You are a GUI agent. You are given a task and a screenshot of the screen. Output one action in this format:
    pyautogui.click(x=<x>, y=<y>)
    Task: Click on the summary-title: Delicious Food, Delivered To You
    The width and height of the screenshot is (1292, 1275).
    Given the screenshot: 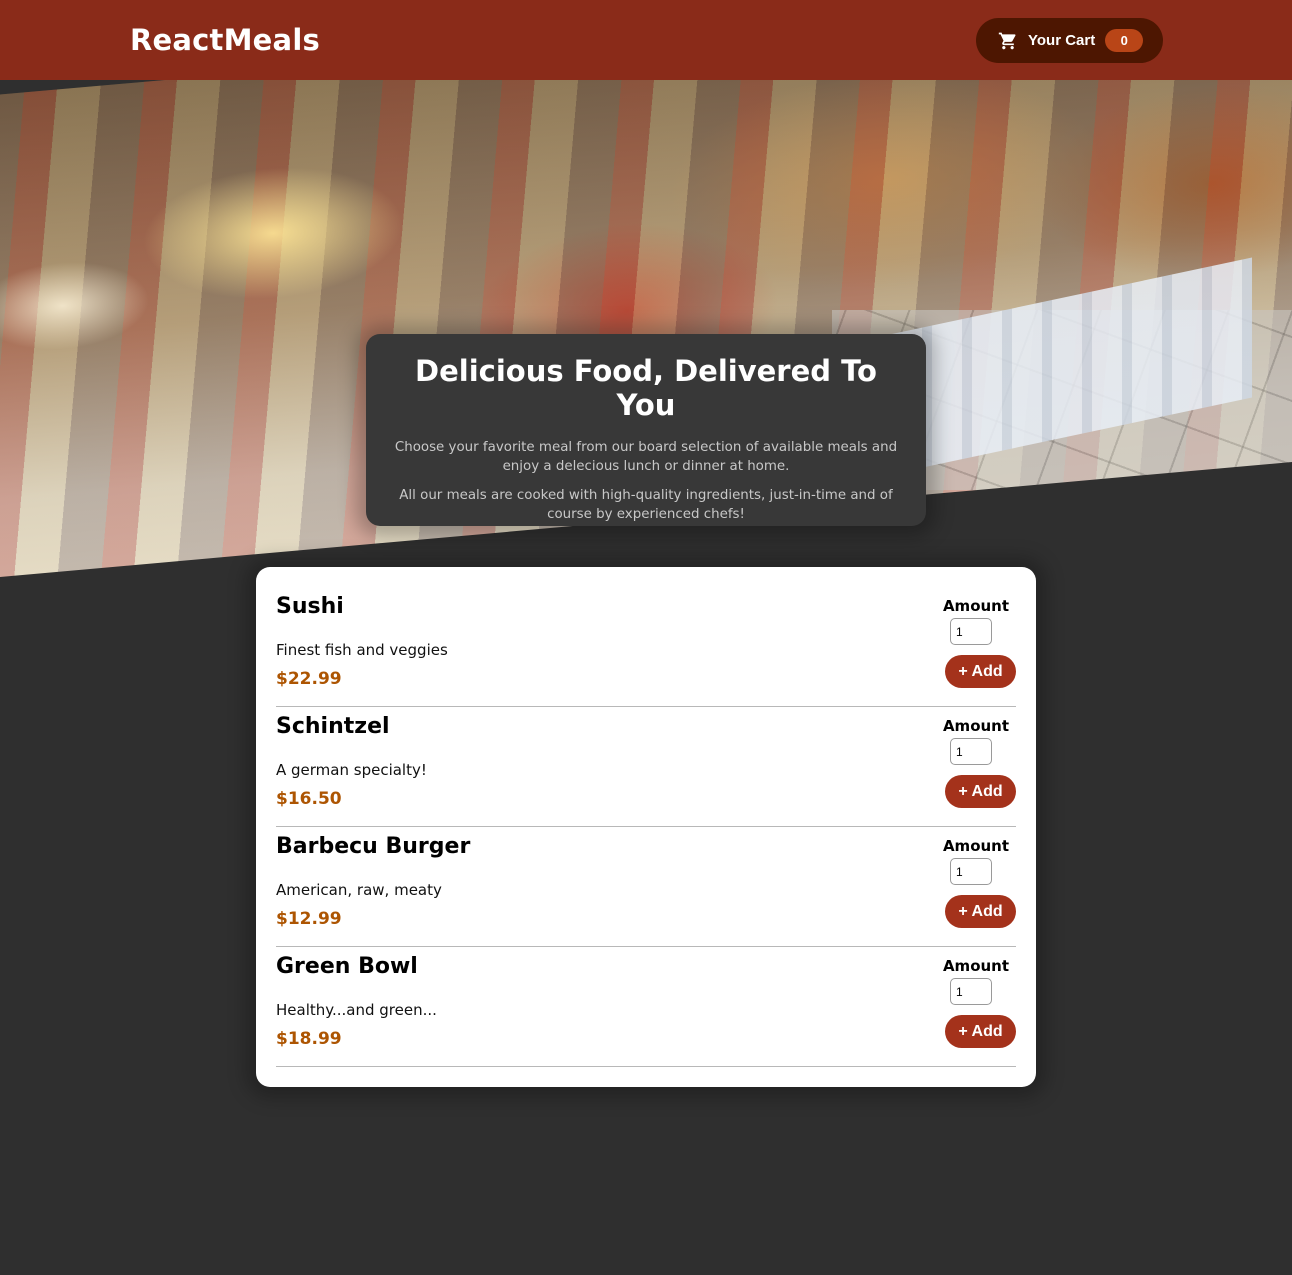 What is the action you would take?
    pyautogui.click(x=646, y=388)
    